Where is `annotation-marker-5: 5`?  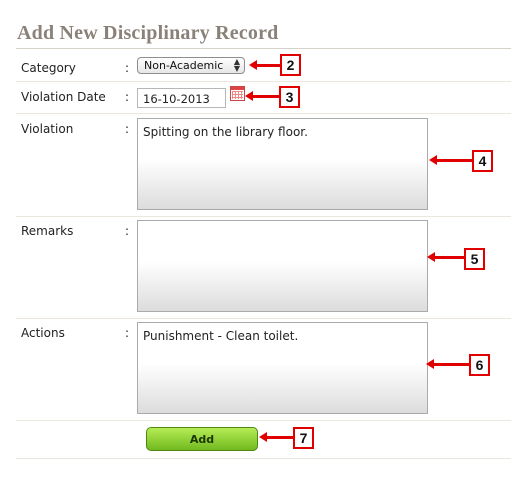 annotation-marker-5: 5 is located at coordinates (474, 259).